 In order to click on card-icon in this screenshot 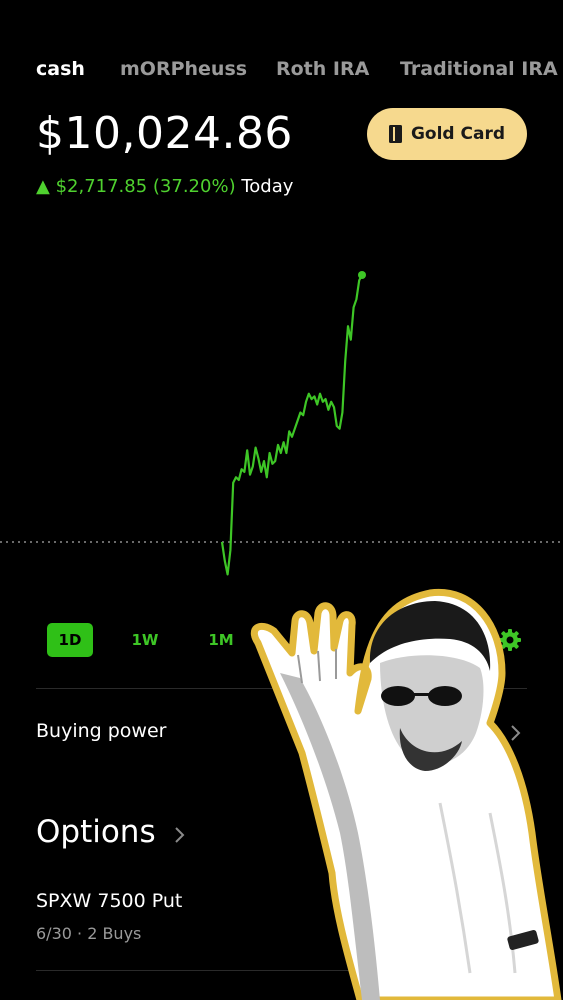, I will do `click(395, 134)`.